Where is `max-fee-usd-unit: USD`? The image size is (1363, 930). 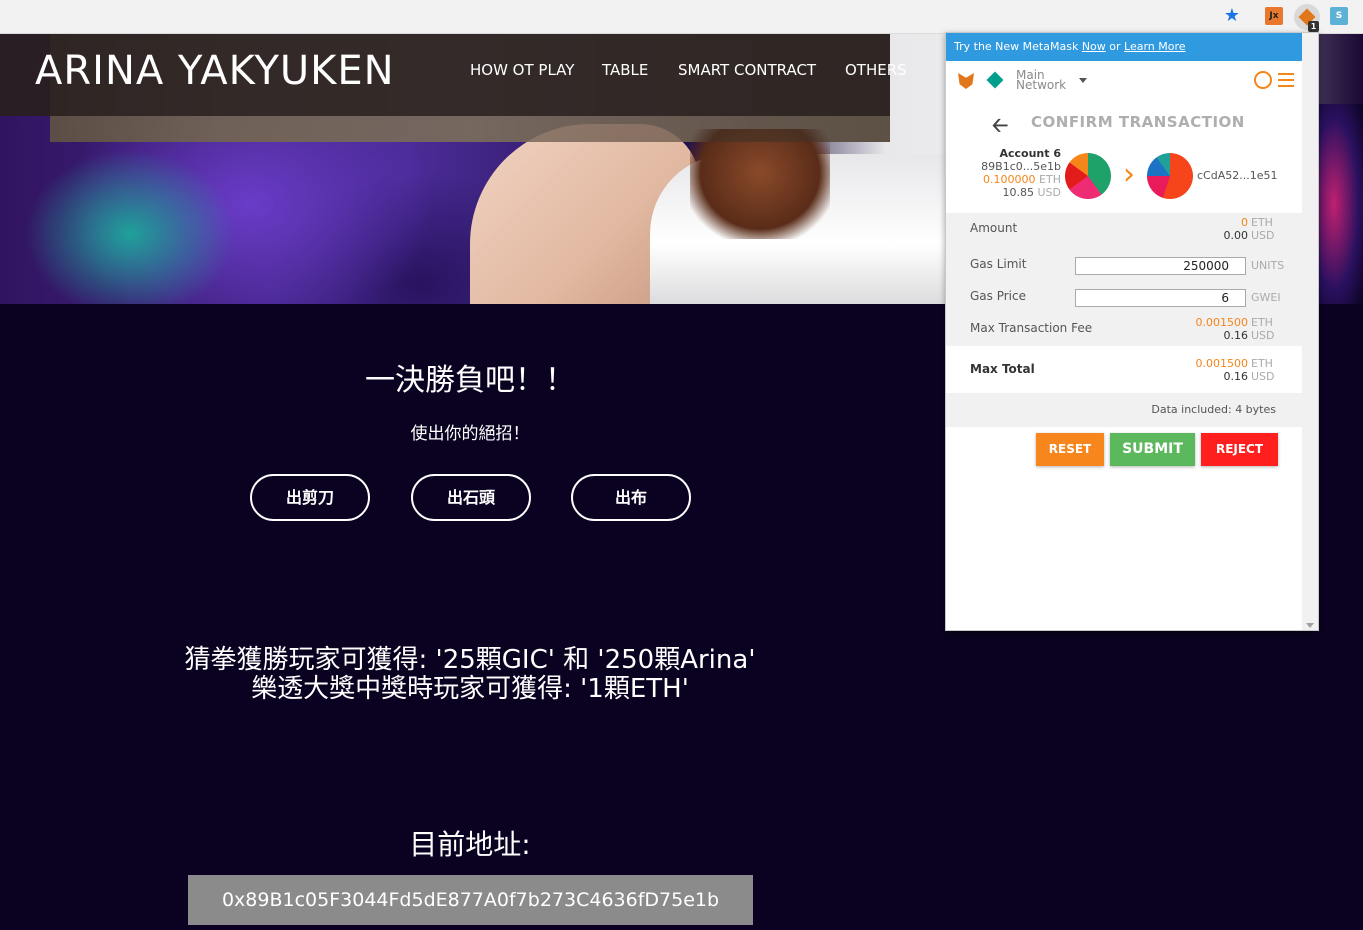 max-fee-usd-unit: USD is located at coordinates (1263, 335).